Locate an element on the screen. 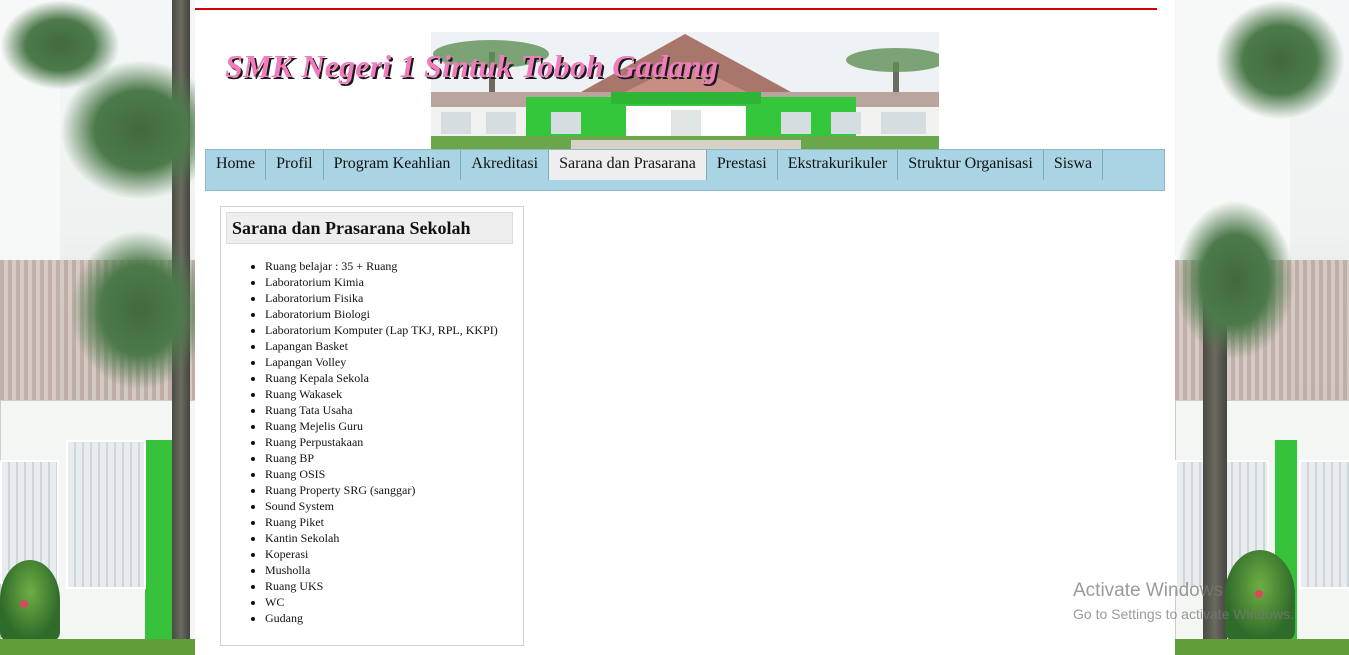 This screenshot has height=655, width=1349. nav-item-prestasi: Prestasi is located at coordinates (742, 165).